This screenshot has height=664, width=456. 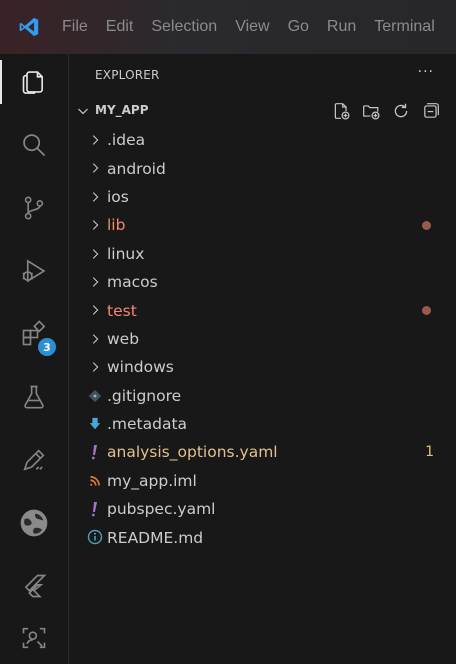 I want to click on refresh-icon, so click(x=401, y=110).